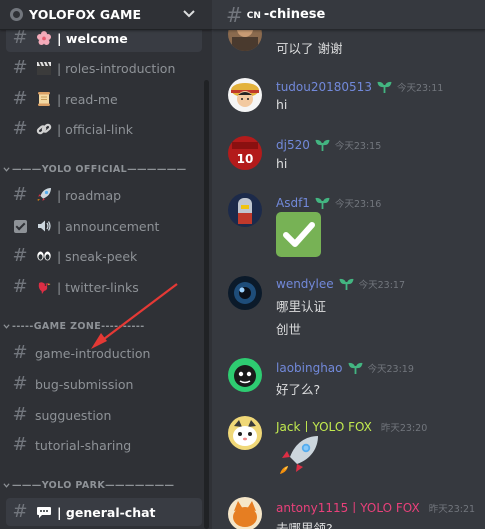  I want to click on category-name: ———YOLO OFFICIAL——————, so click(99, 169).